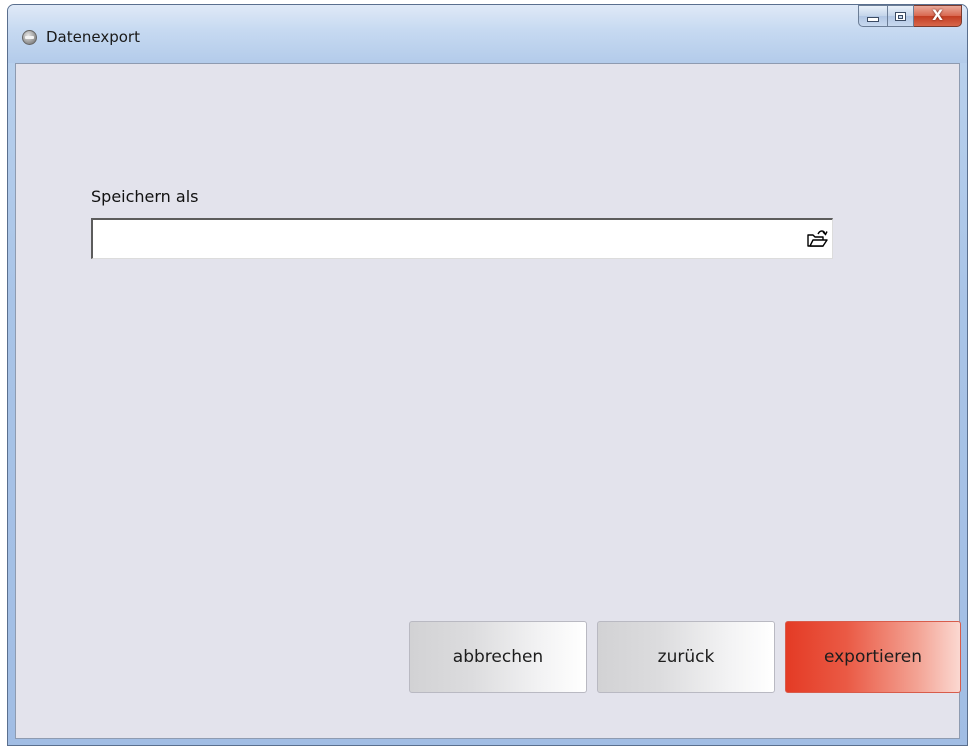 The height and width of the screenshot is (753, 975). I want to click on save-path-input, so click(443, 239).